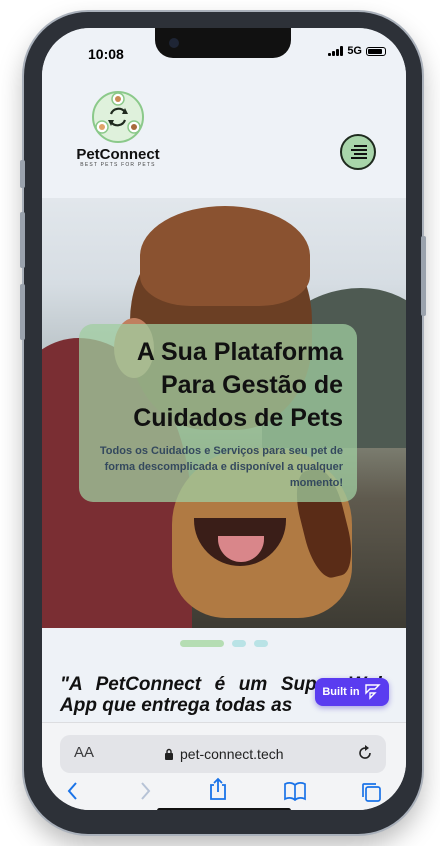  What do you see at coordinates (174, 43) in the screenshot?
I see `camera-icon` at bounding box center [174, 43].